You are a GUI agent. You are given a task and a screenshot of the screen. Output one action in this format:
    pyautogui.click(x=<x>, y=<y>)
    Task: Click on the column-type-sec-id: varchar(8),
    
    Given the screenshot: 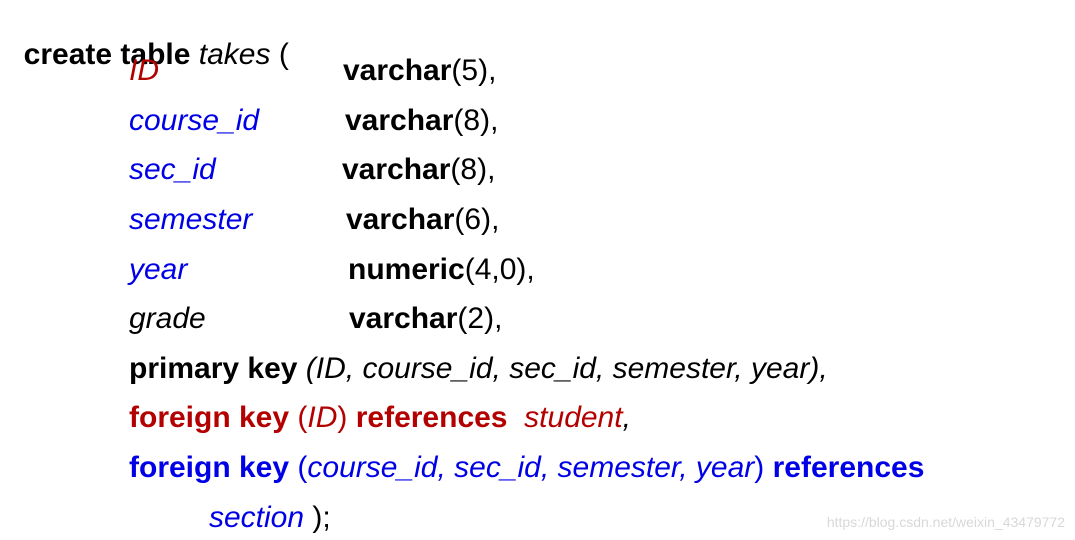 What is the action you would take?
    pyautogui.click(x=418, y=170)
    